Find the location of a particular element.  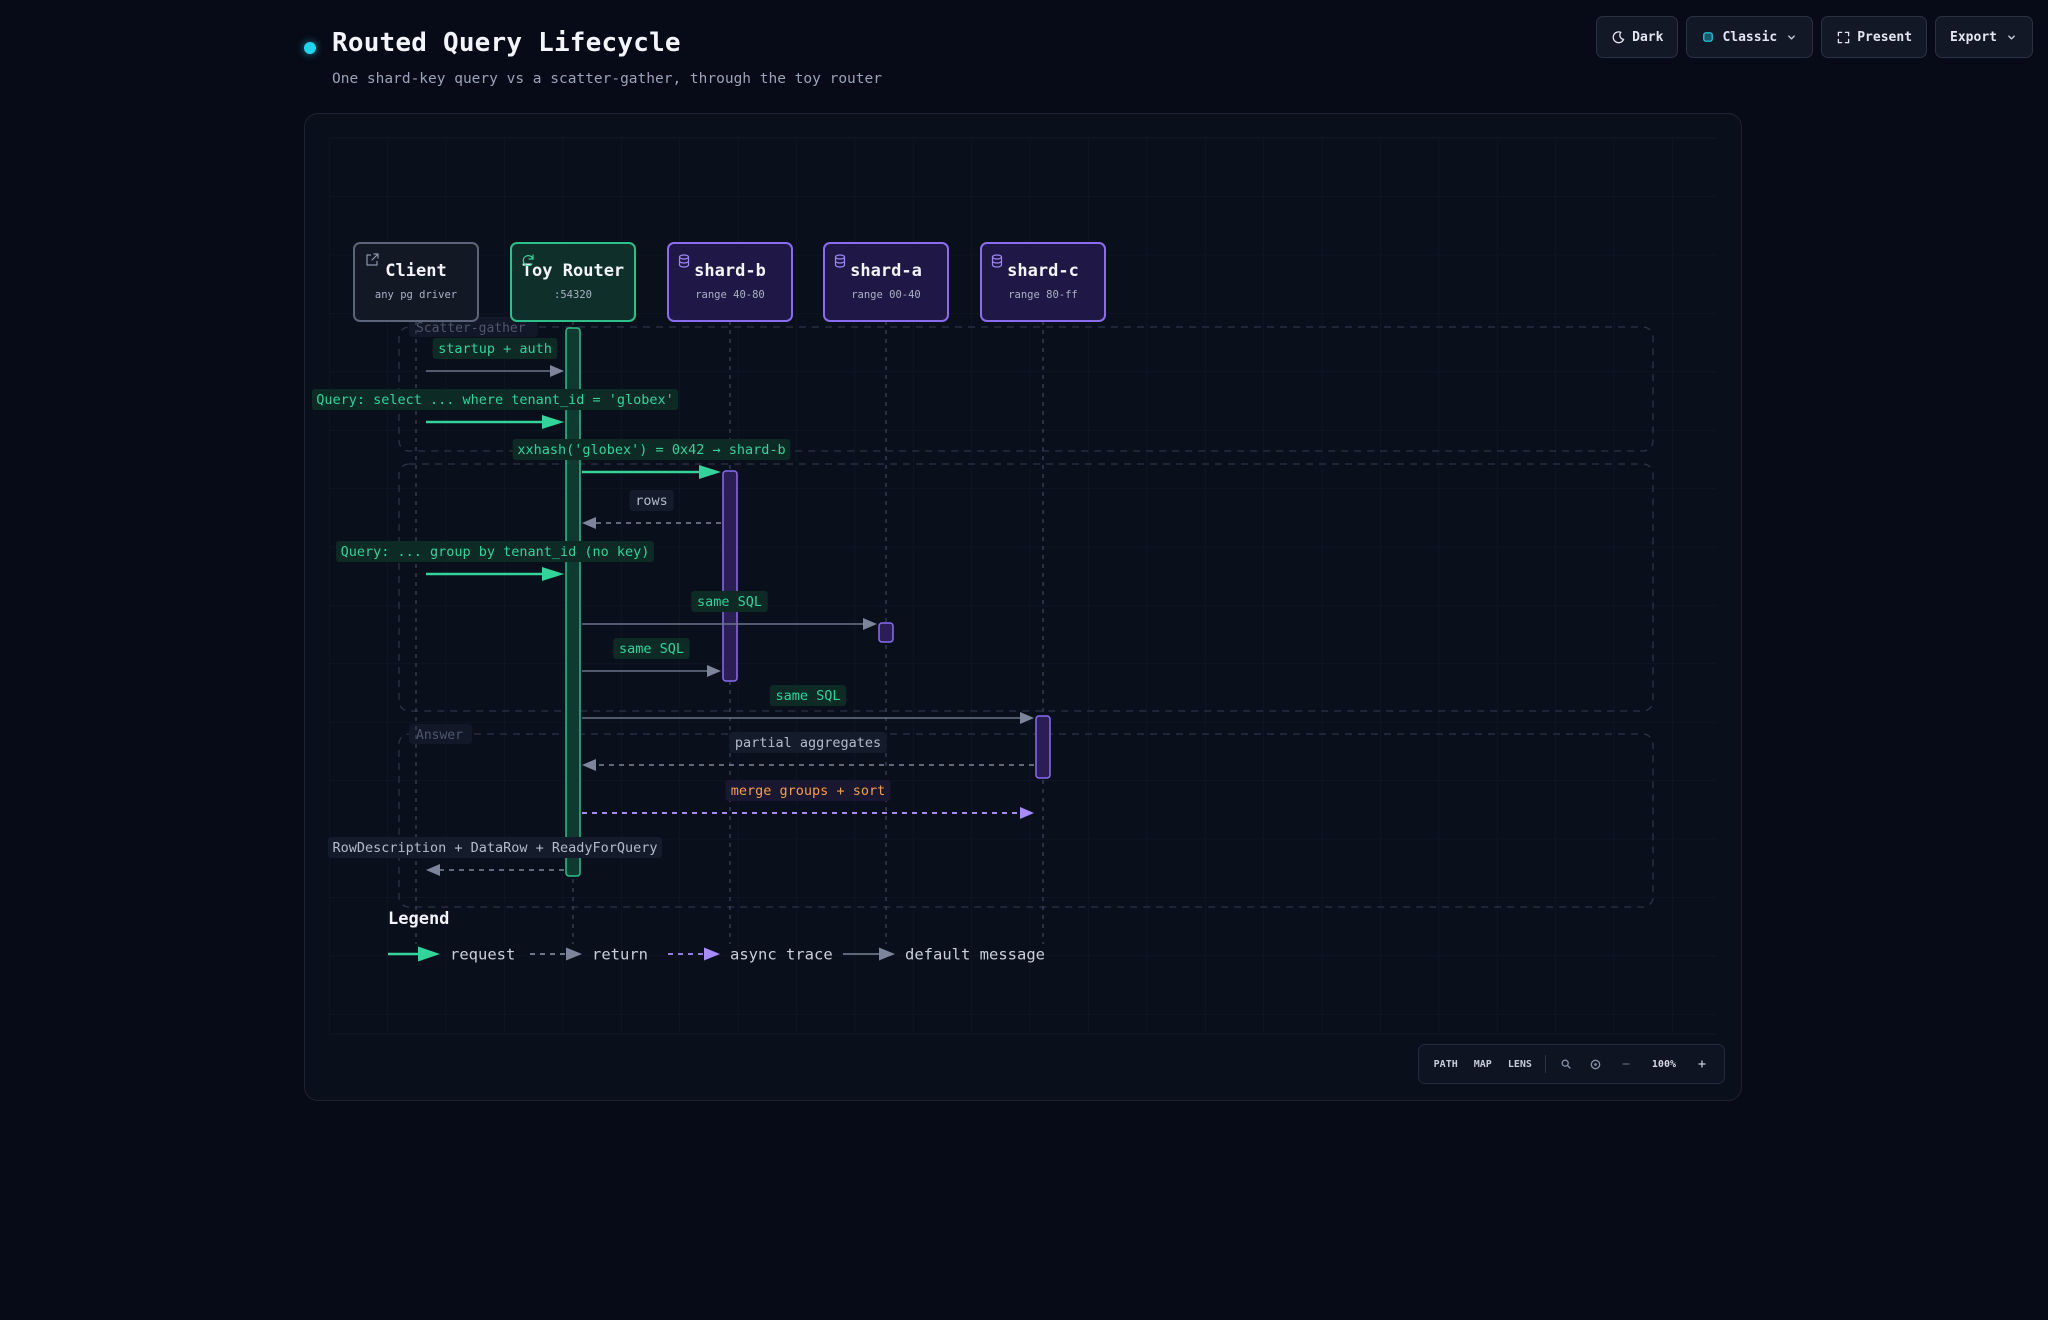

present-button: Present is located at coordinates (1874, 37).